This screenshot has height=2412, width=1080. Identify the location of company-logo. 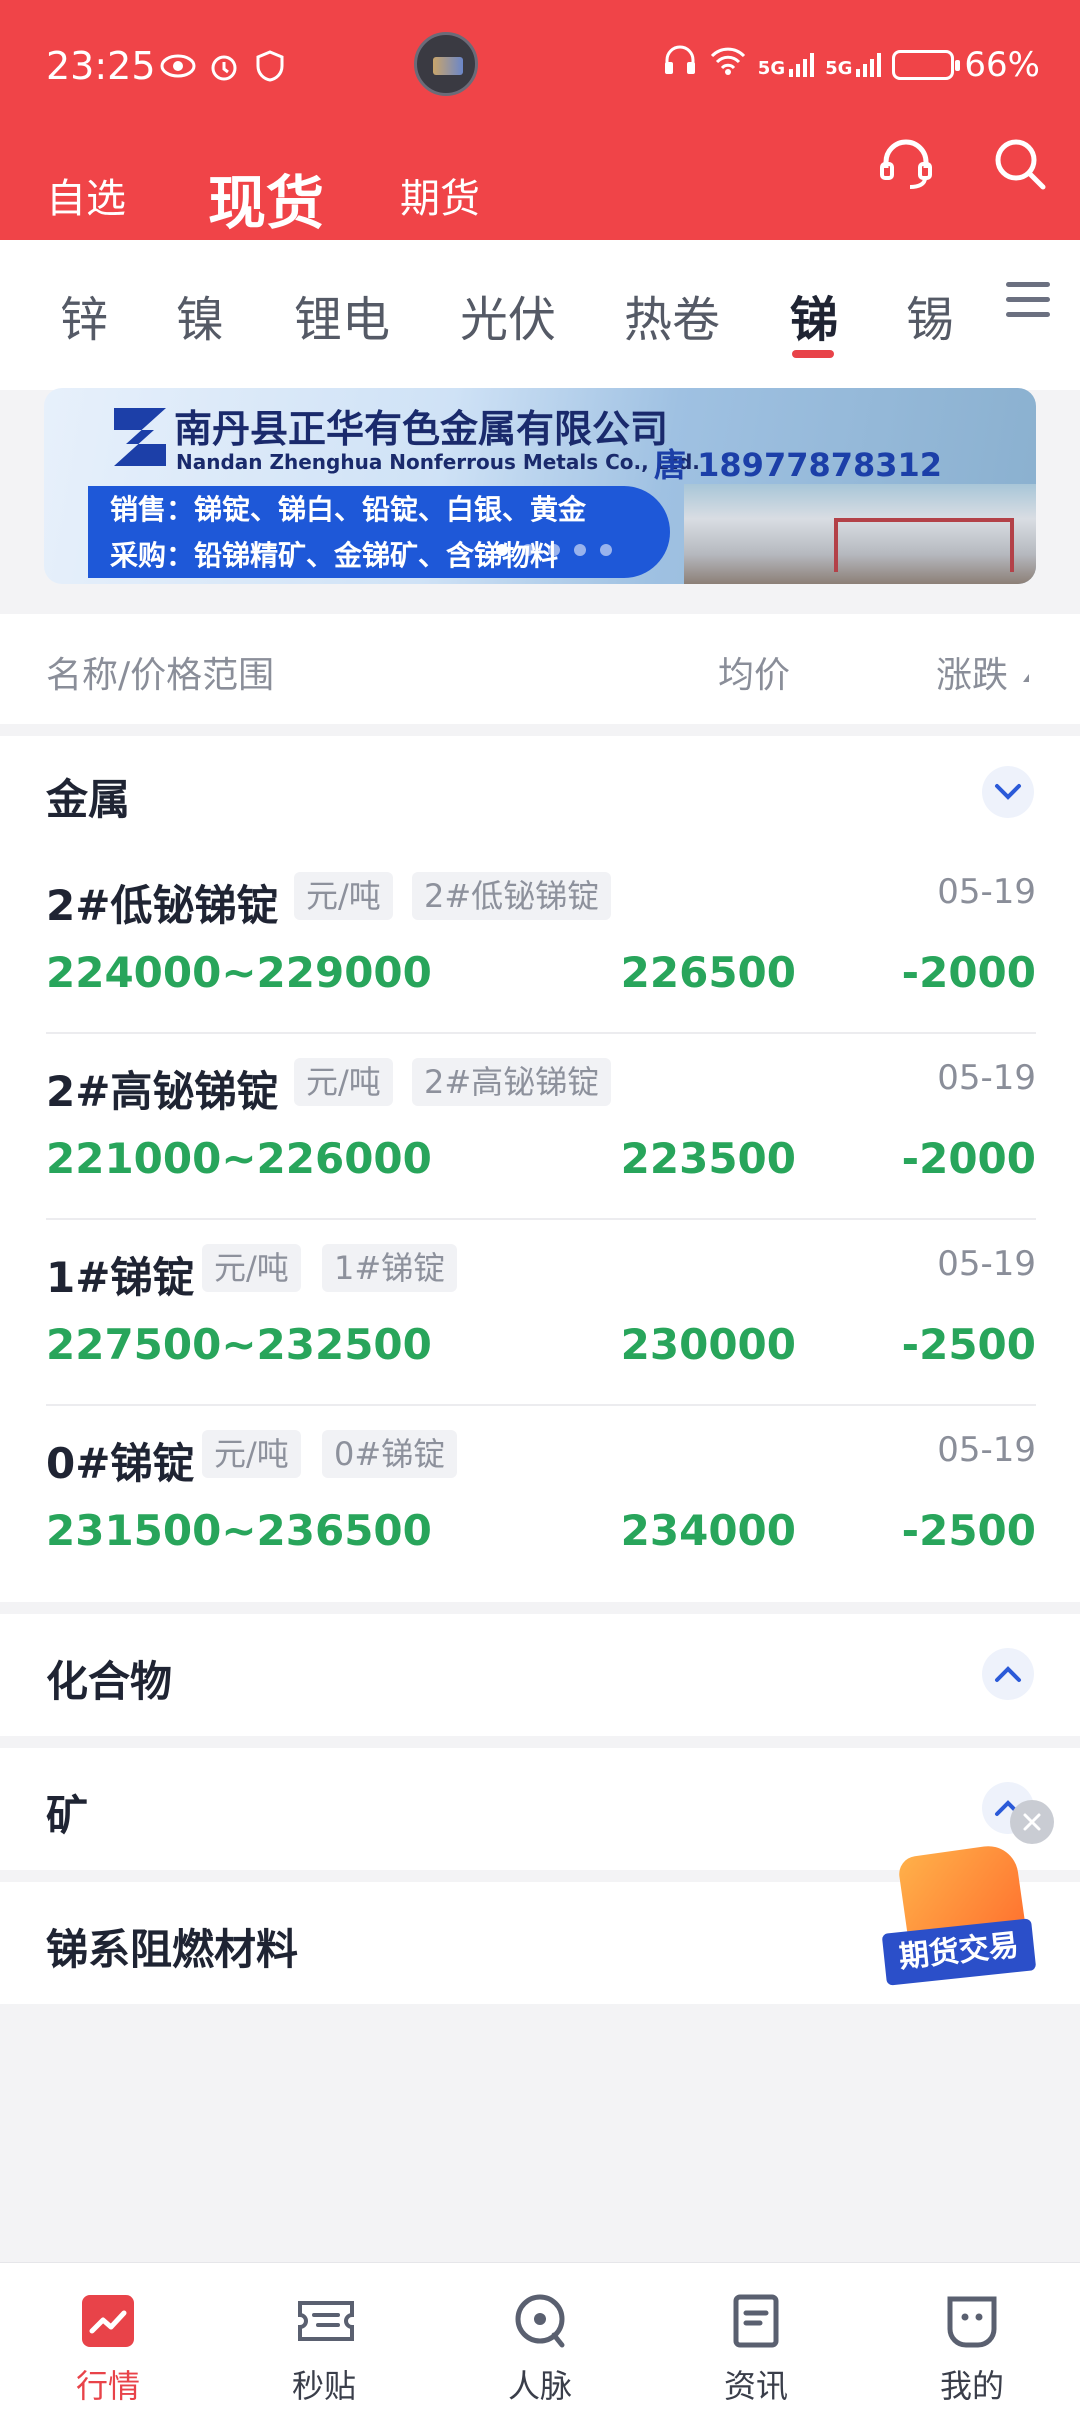
(140, 437).